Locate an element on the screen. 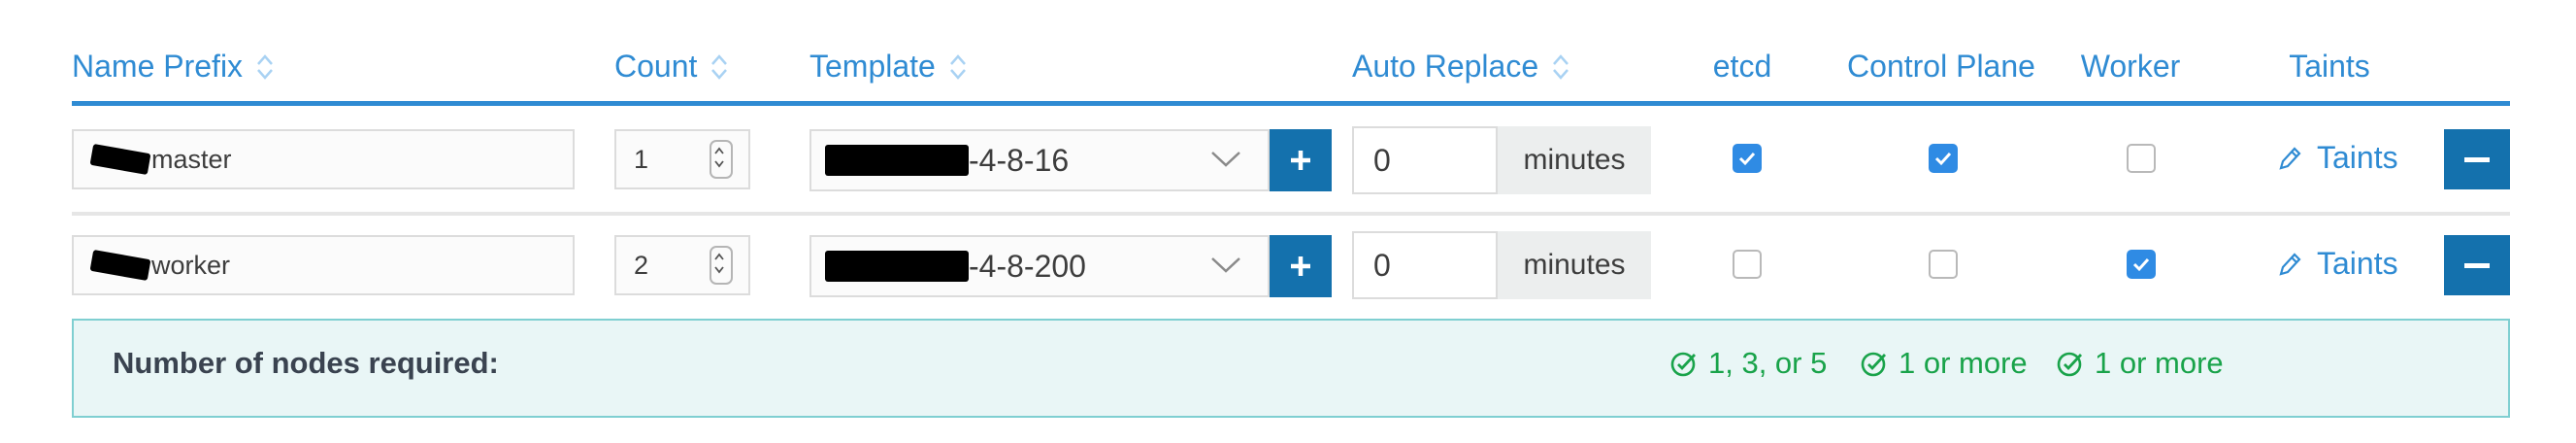  summary-label: Number of nodes required: is located at coordinates (306, 363).